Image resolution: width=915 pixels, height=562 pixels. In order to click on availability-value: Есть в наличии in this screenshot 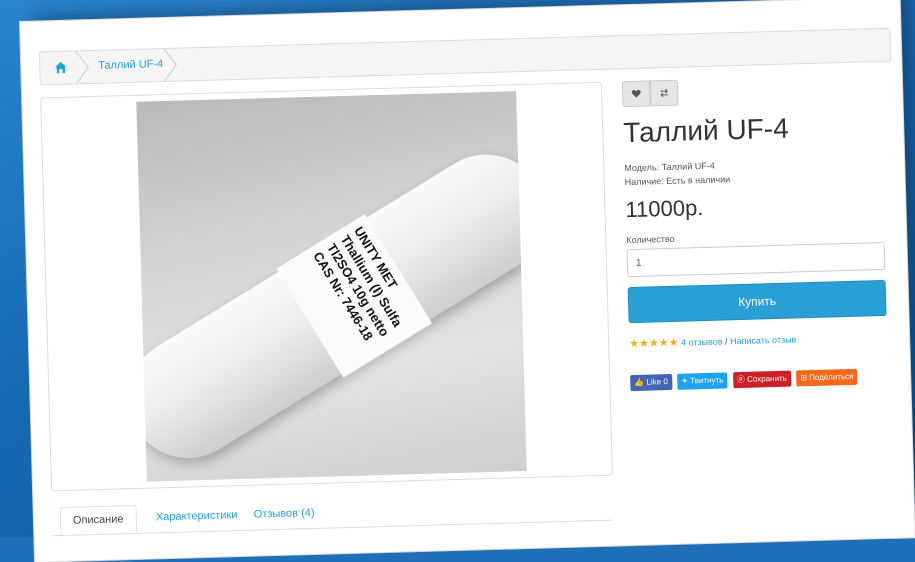, I will do `click(698, 180)`.